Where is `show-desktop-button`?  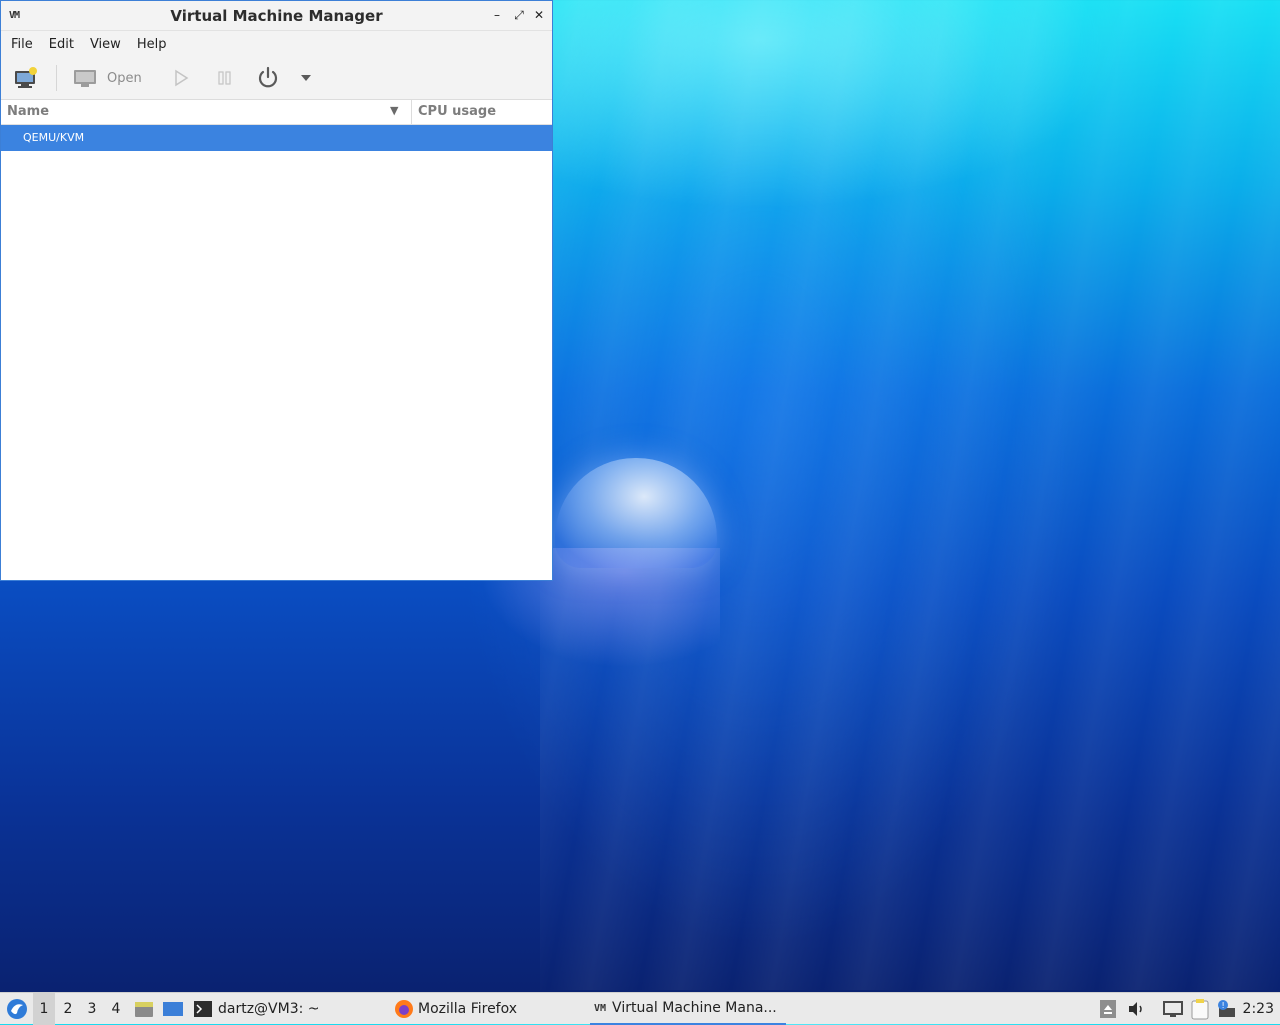
show-desktop-button is located at coordinates (173, 1009).